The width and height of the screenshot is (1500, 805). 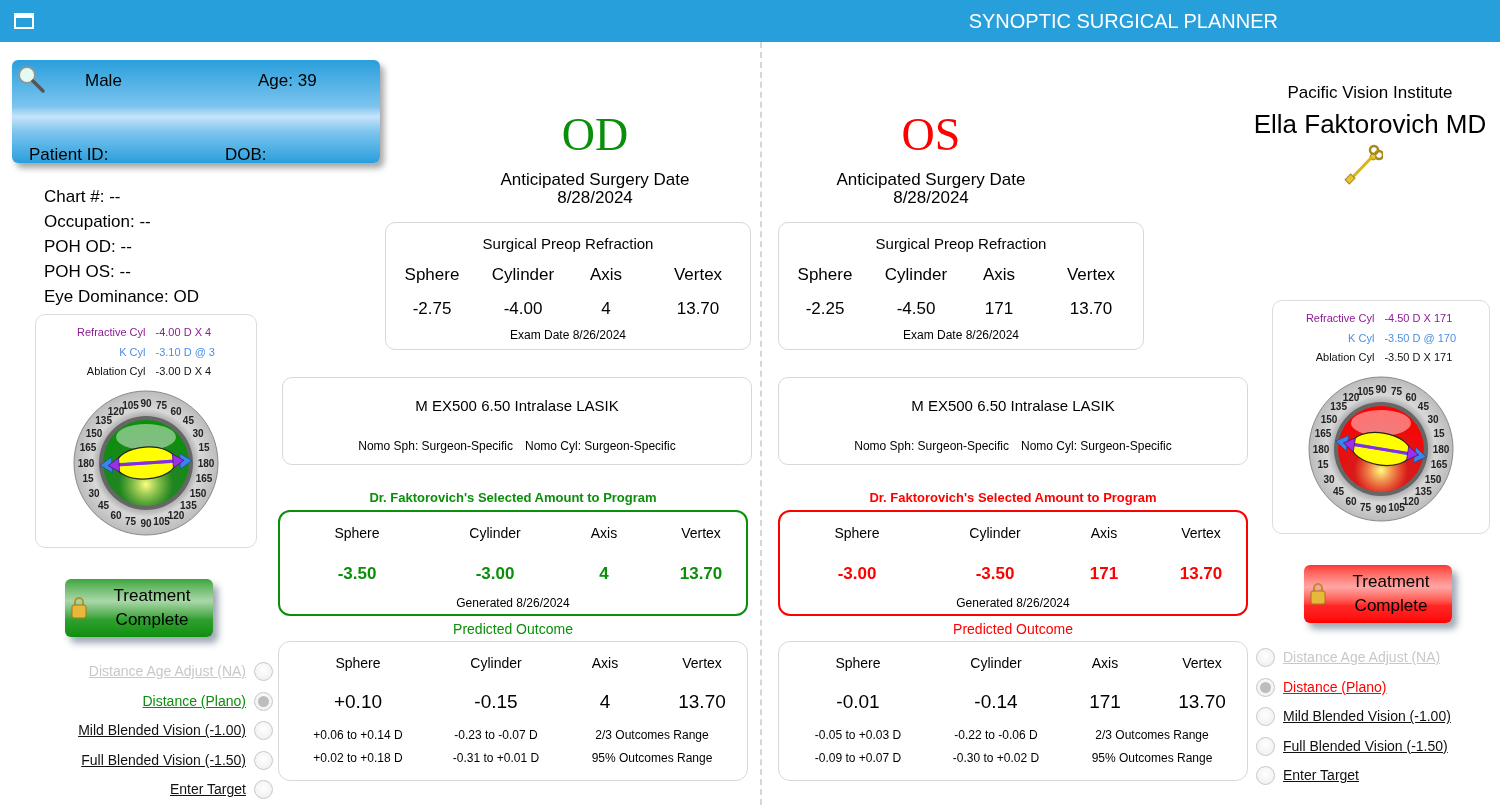 I want to click on patient-info-line: Occupation: --, so click(x=98, y=222).